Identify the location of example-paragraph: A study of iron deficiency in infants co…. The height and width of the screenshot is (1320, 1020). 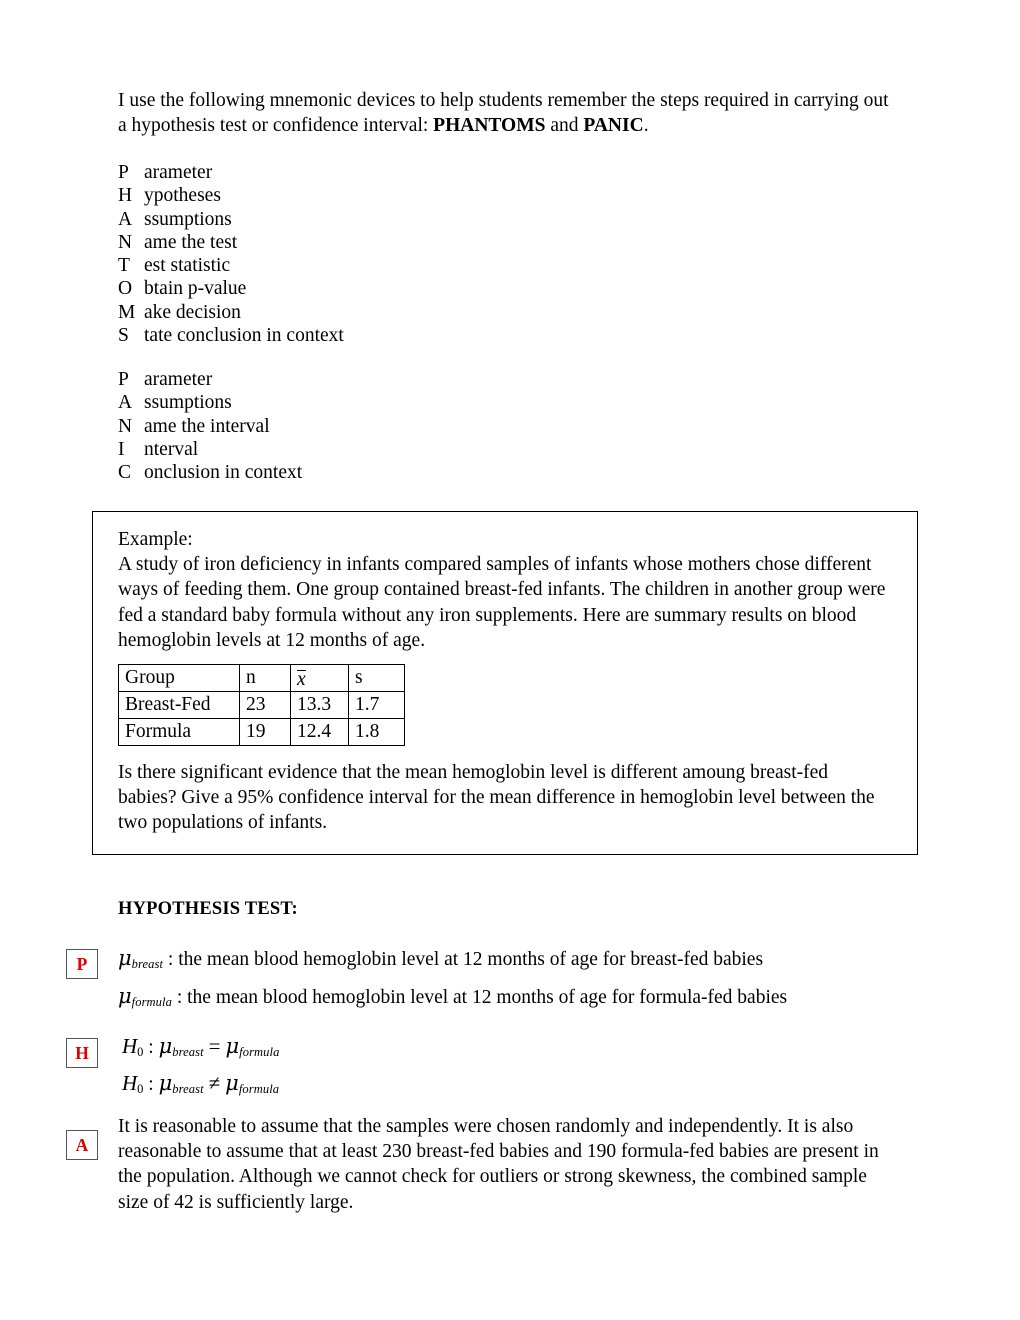
(502, 602).